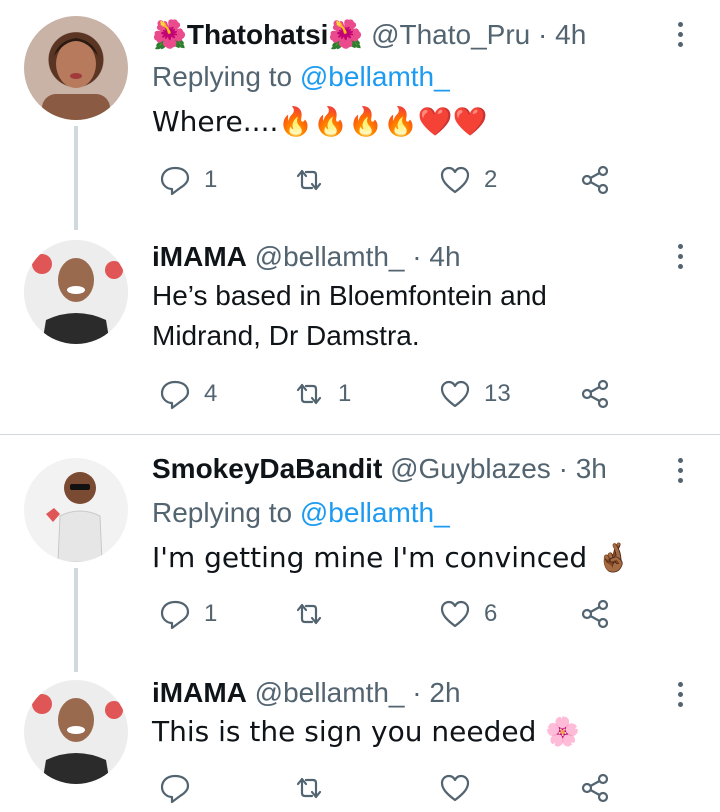  I want to click on tweet-header: 🌺Thatohatsi🌺 @Thato_Pru · 4h, so click(369, 35).